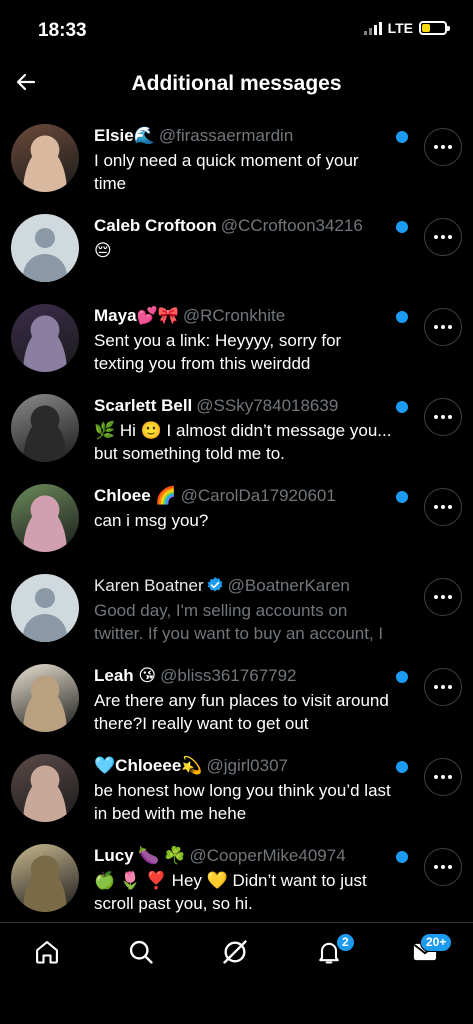 This screenshot has width=473, height=1024. I want to click on conversation-name-line: Lucy 🍆 ☘️ @CooperMike40974, so click(244, 856).